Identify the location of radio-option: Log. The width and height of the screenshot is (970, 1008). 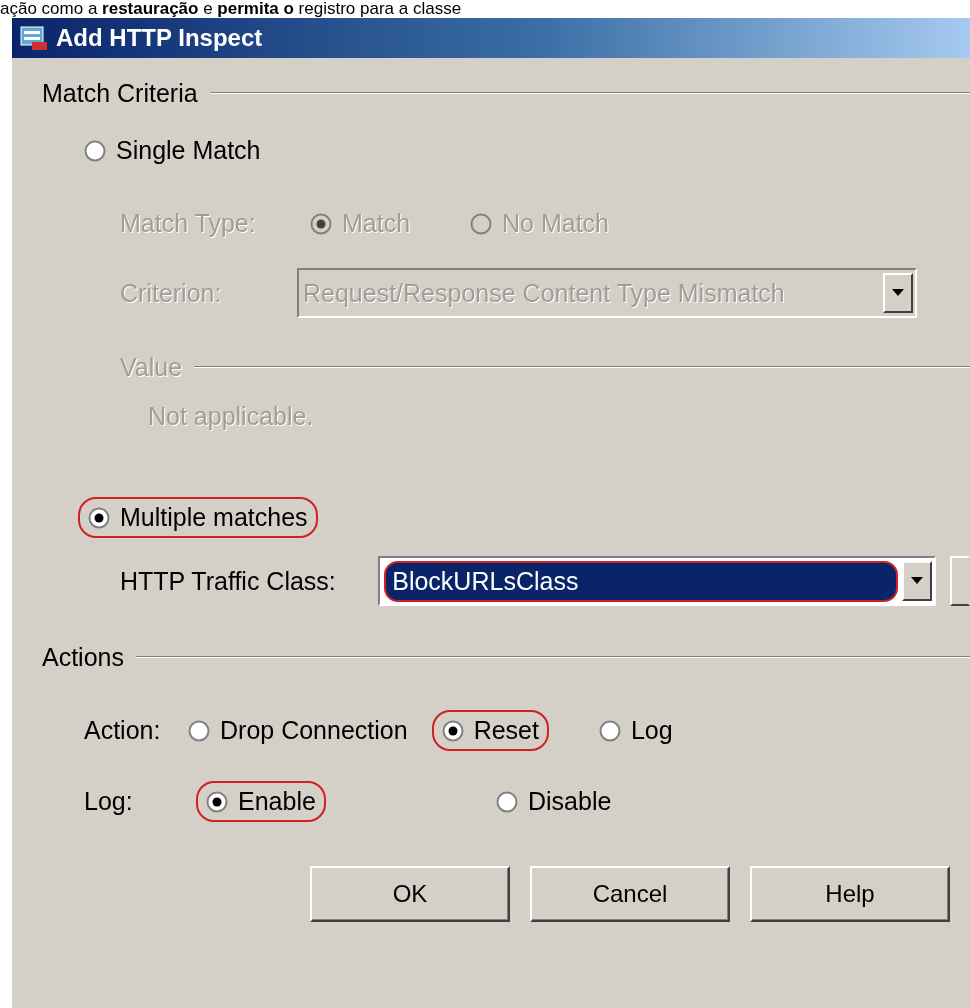
(635, 730).